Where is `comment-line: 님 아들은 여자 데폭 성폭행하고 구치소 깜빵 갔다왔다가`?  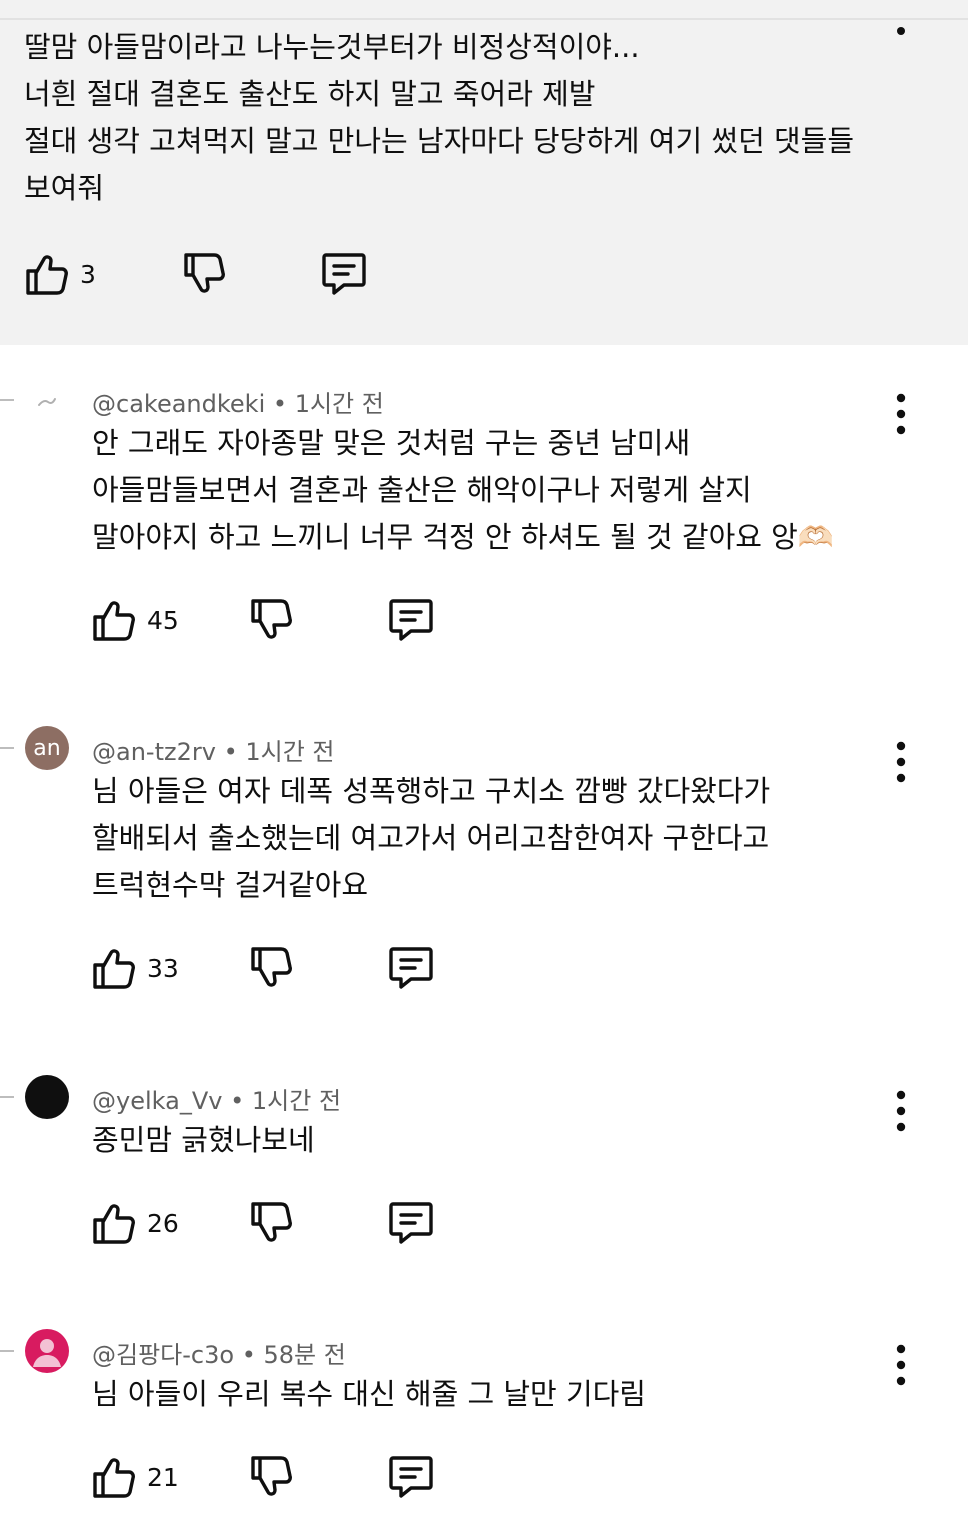 comment-line: 님 아들은 여자 데폭 성폭행하고 구치소 깜빵 갔다왔다가 is located at coordinates (431, 791).